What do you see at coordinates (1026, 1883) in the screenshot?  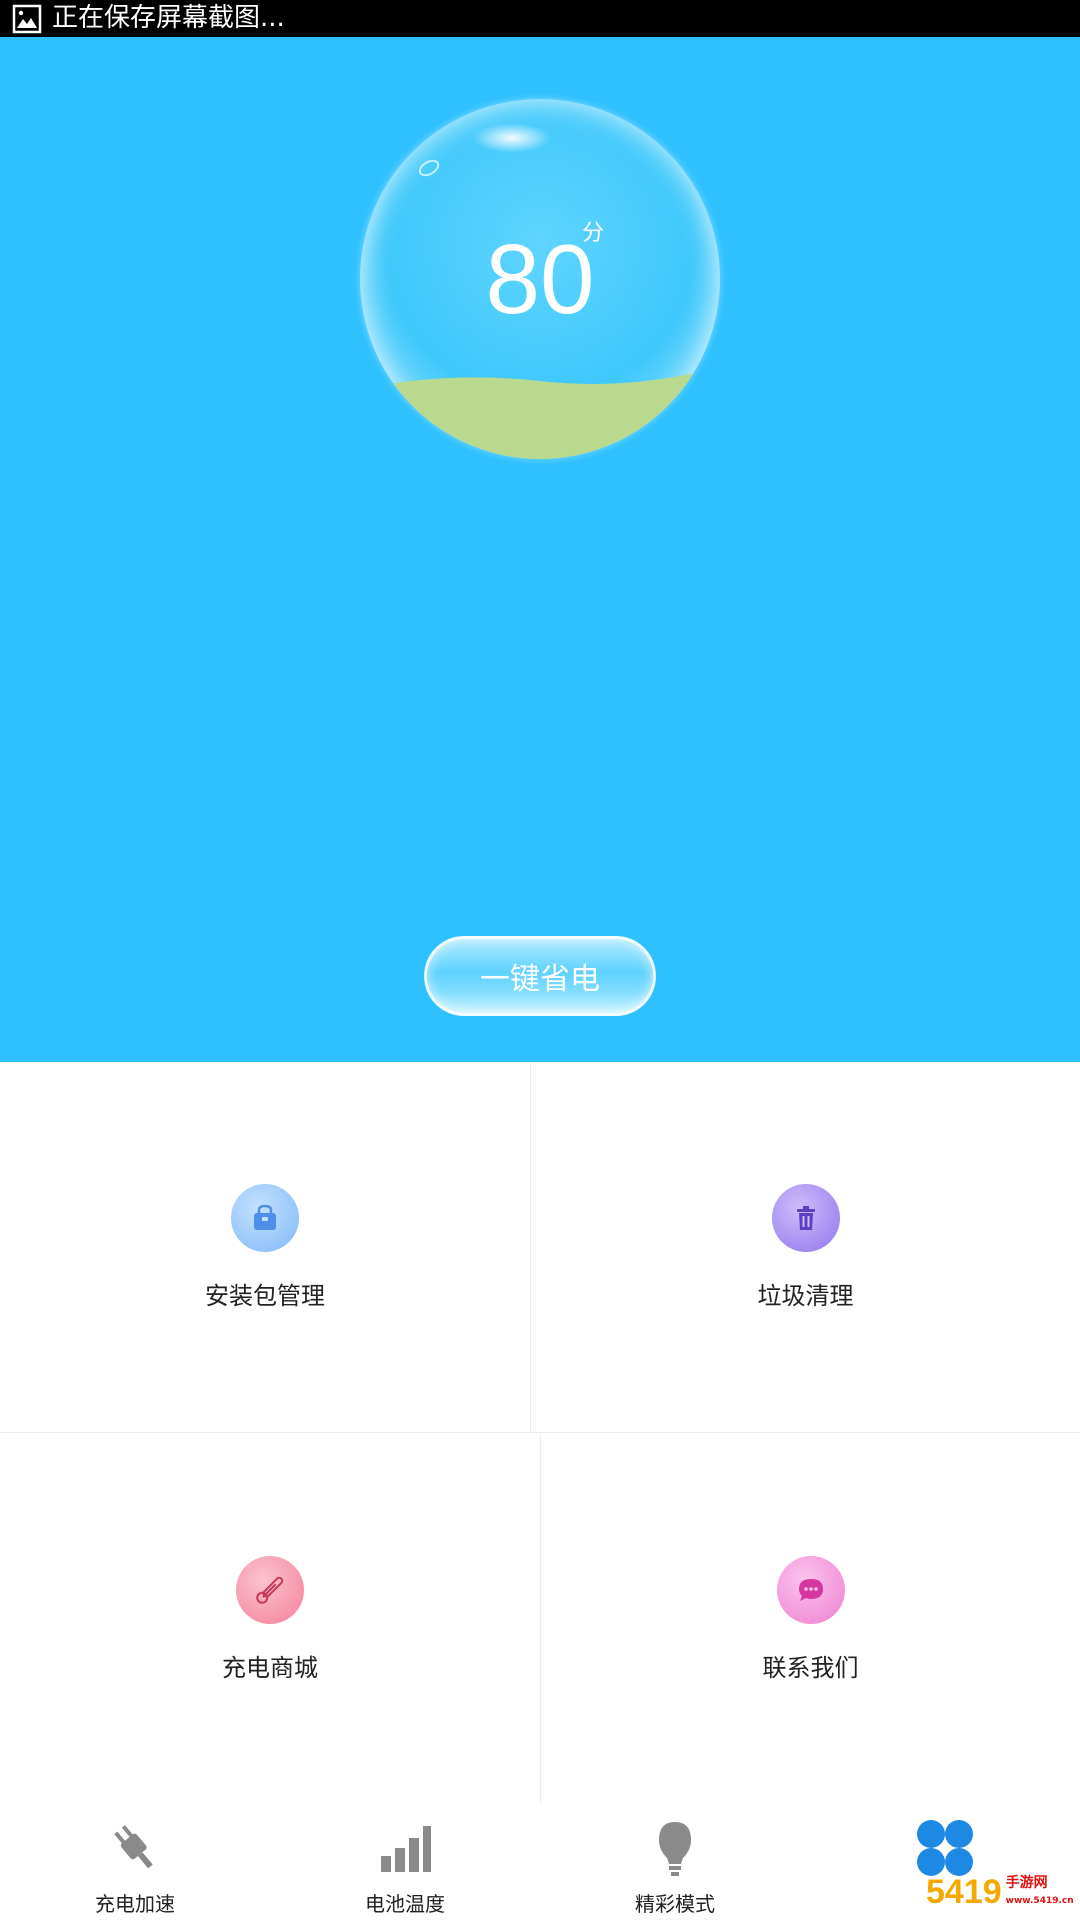 I see `watermark-brand: 手游网` at bounding box center [1026, 1883].